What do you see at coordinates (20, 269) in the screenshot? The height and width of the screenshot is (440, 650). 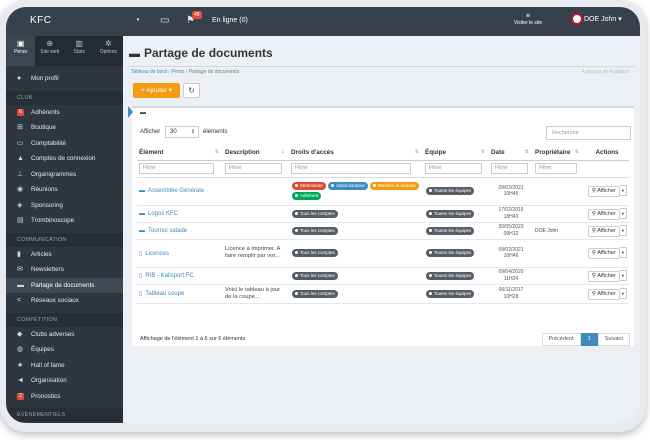 I see `envelope-icon: ✉` at bounding box center [20, 269].